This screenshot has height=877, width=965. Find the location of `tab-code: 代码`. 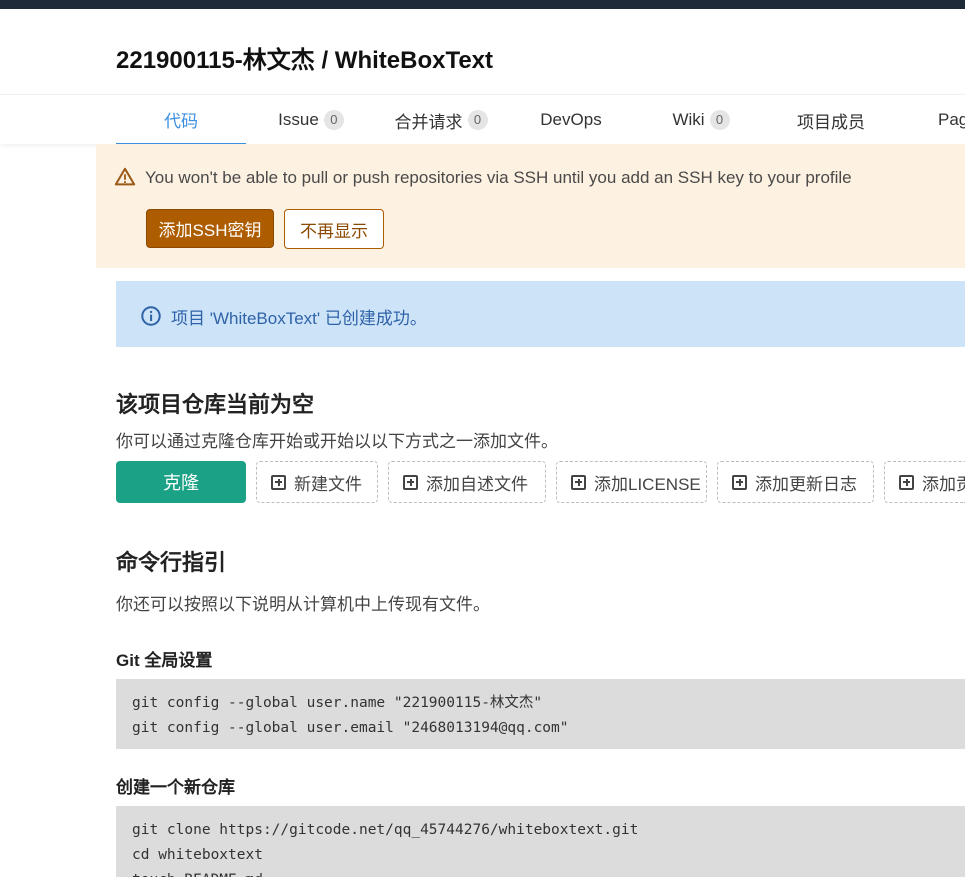

tab-code: 代码 is located at coordinates (181, 120).